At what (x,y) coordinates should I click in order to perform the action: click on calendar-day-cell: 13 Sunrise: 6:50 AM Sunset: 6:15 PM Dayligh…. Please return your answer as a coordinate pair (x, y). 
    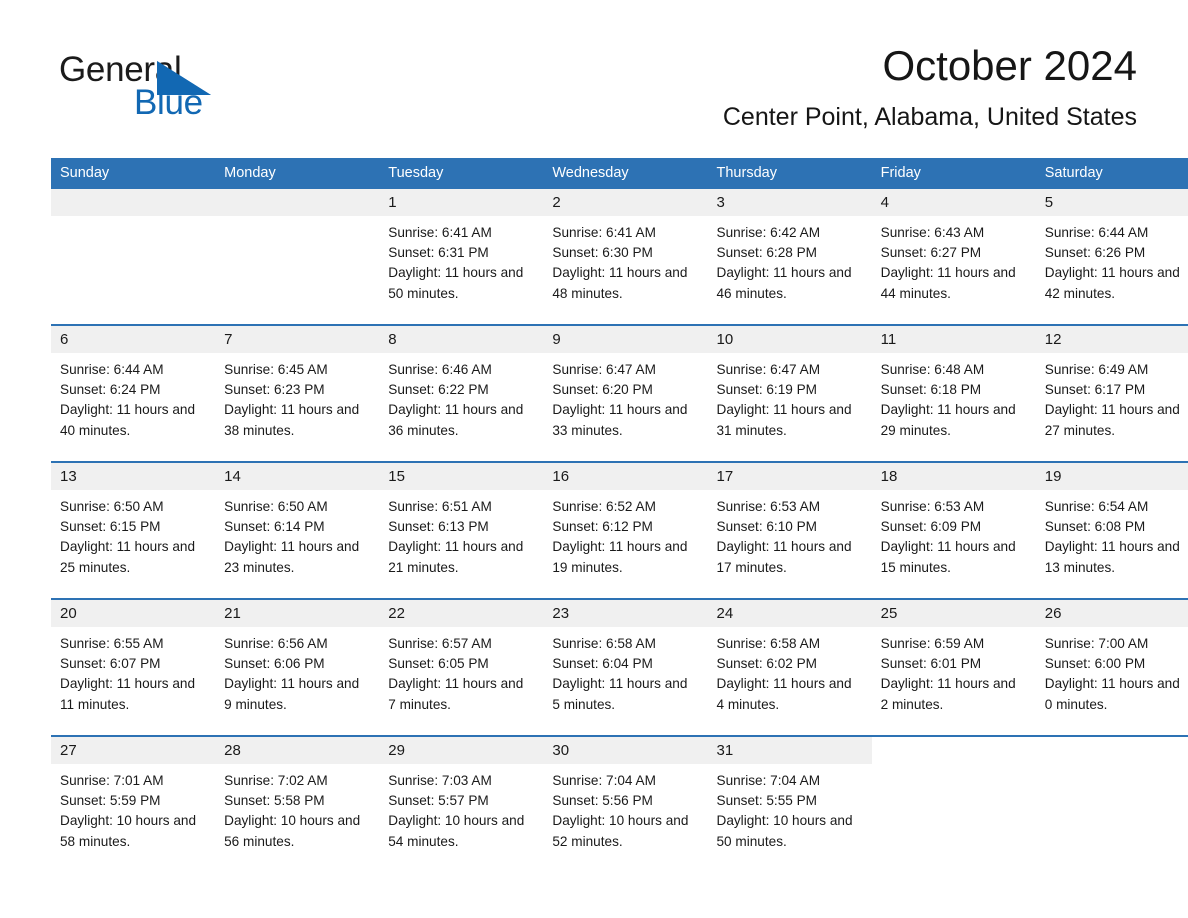
    Looking at the image, I should click on (133, 530).